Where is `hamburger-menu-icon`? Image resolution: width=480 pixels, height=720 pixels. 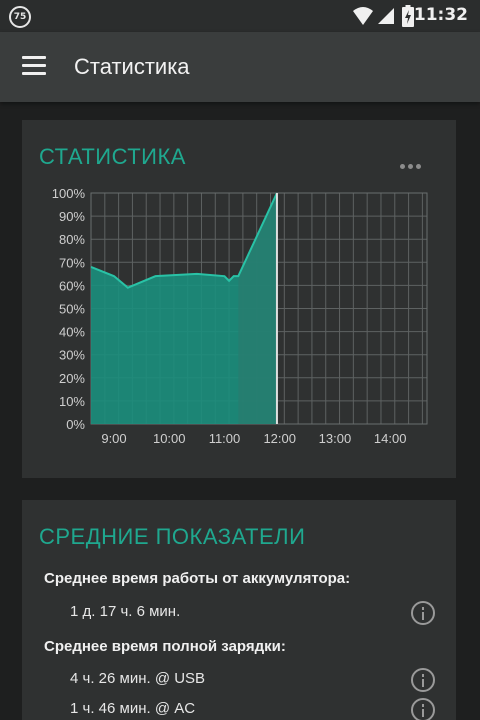
hamburger-menu-icon is located at coordinates (34, 66).